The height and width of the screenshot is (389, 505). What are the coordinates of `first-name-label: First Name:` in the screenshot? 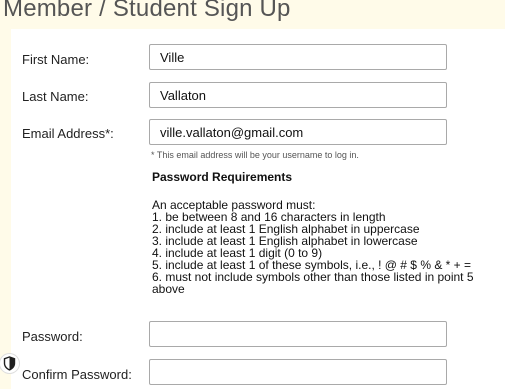 It's located at (56, 59).